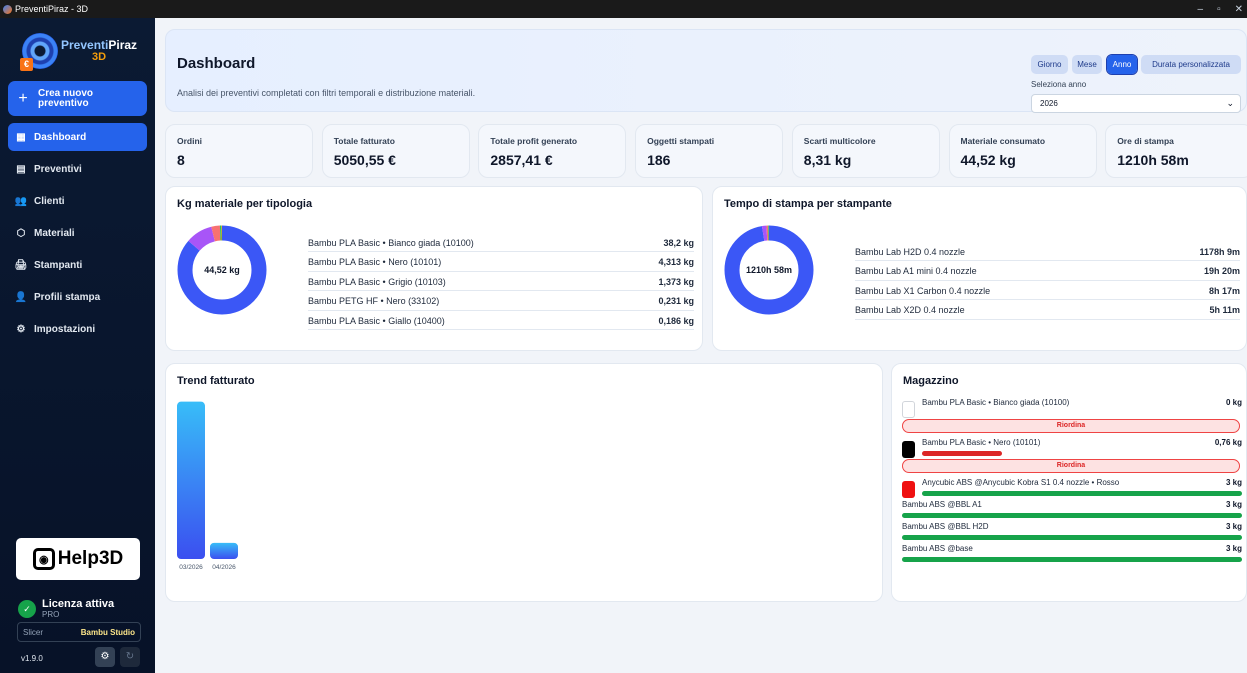 This screenshot has width=1247, height=673. I want to click on printers-title: Tempo di stampa per stampante, so click(808, 204).